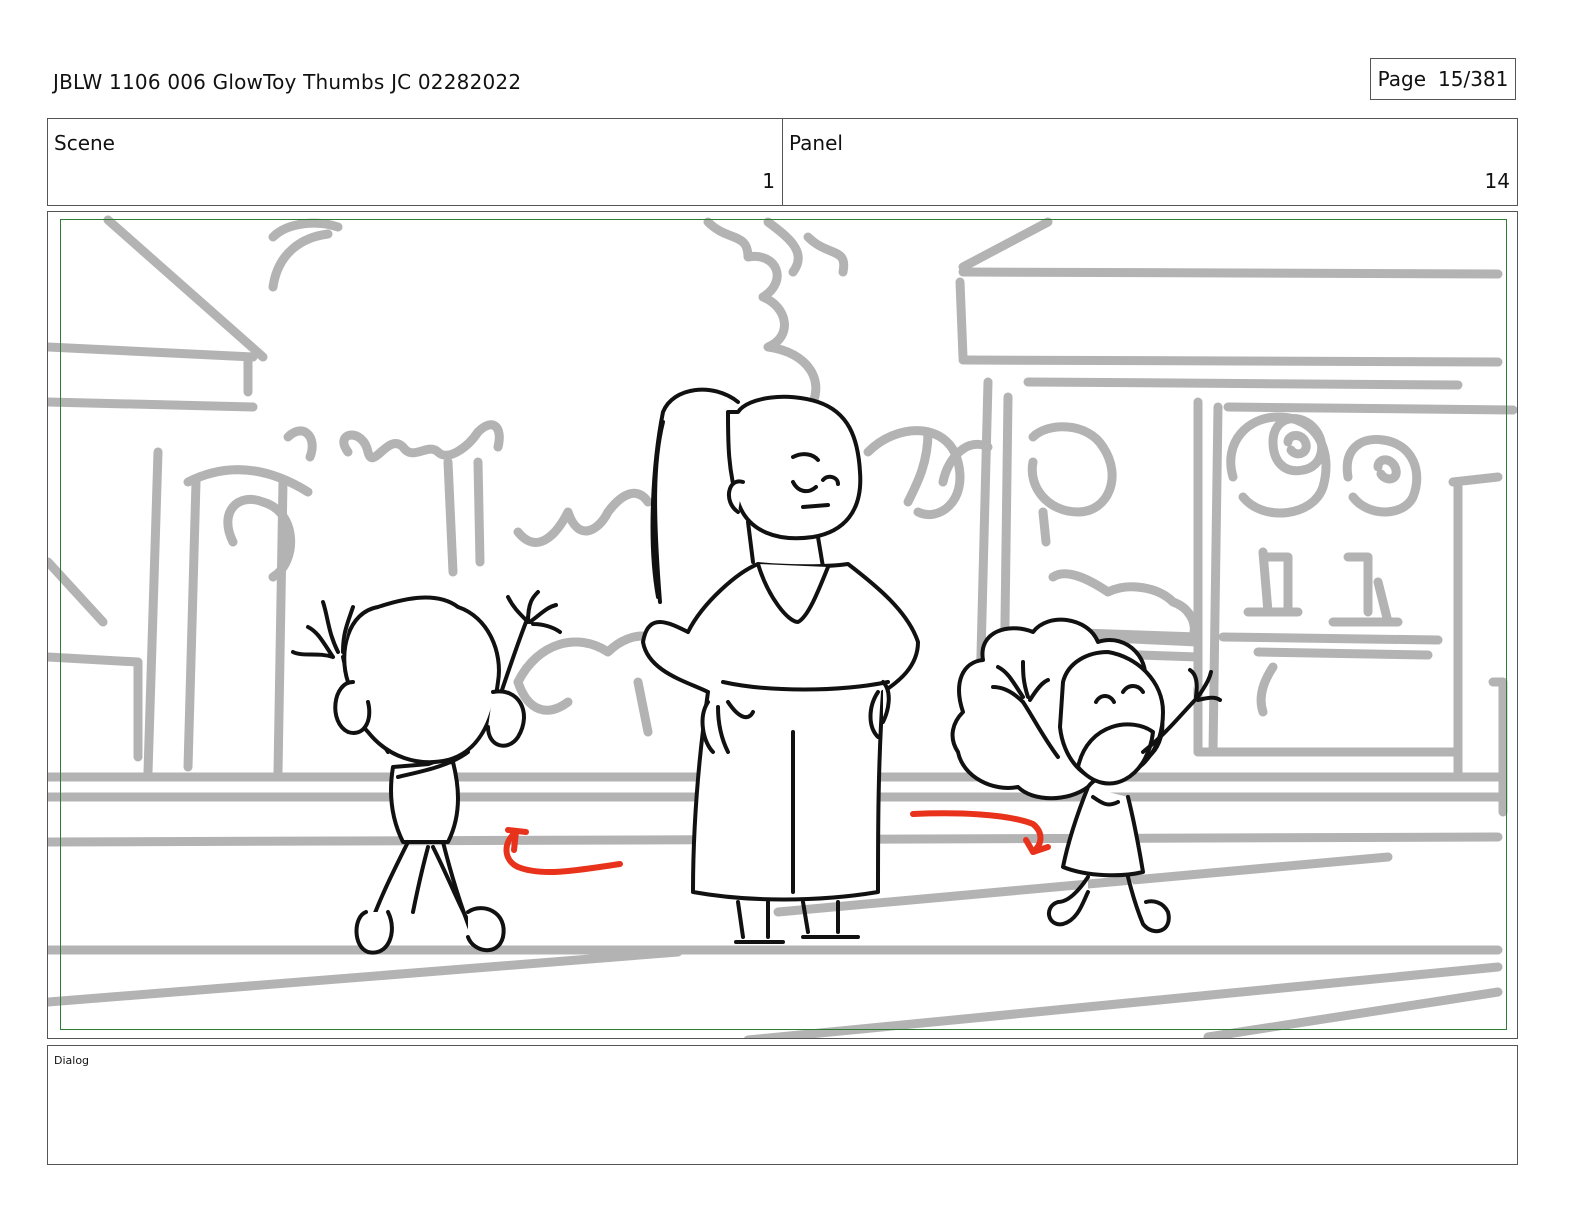  What do you see at coordinates (780, 665) in the screenshot?
I see `woman-figure` at bounding box center [780, 665].